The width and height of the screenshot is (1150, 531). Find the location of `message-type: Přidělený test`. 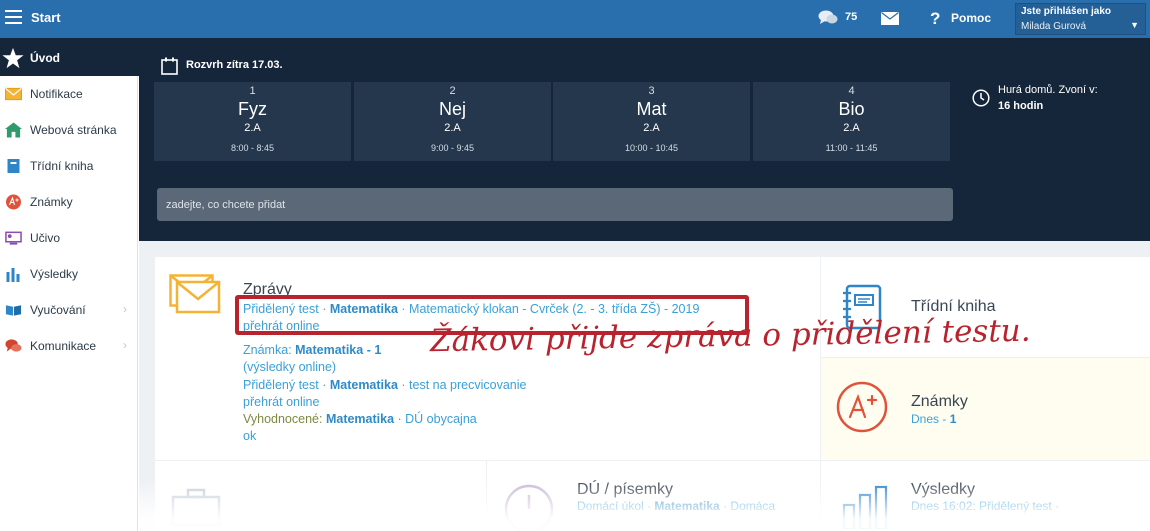

message-type: Přidělený test is located at coordinates (281, 385).